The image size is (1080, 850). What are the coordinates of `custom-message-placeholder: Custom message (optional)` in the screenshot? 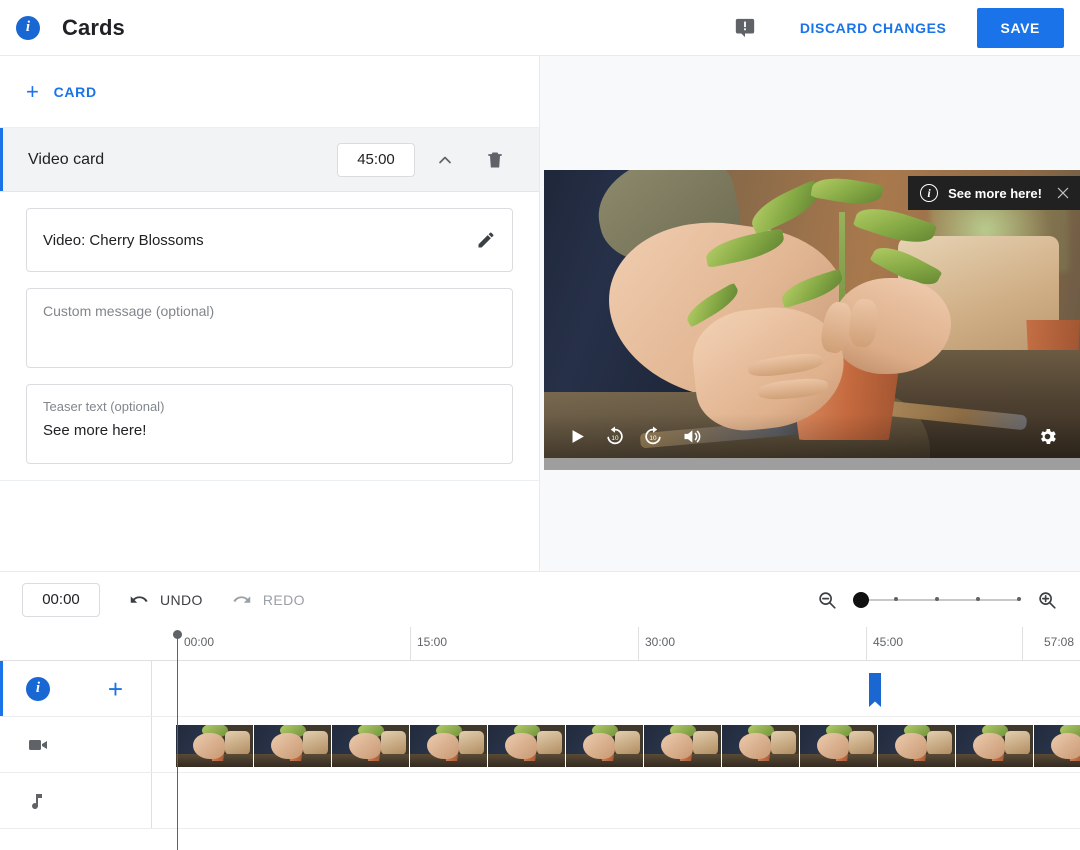 It's located at (129, 311).